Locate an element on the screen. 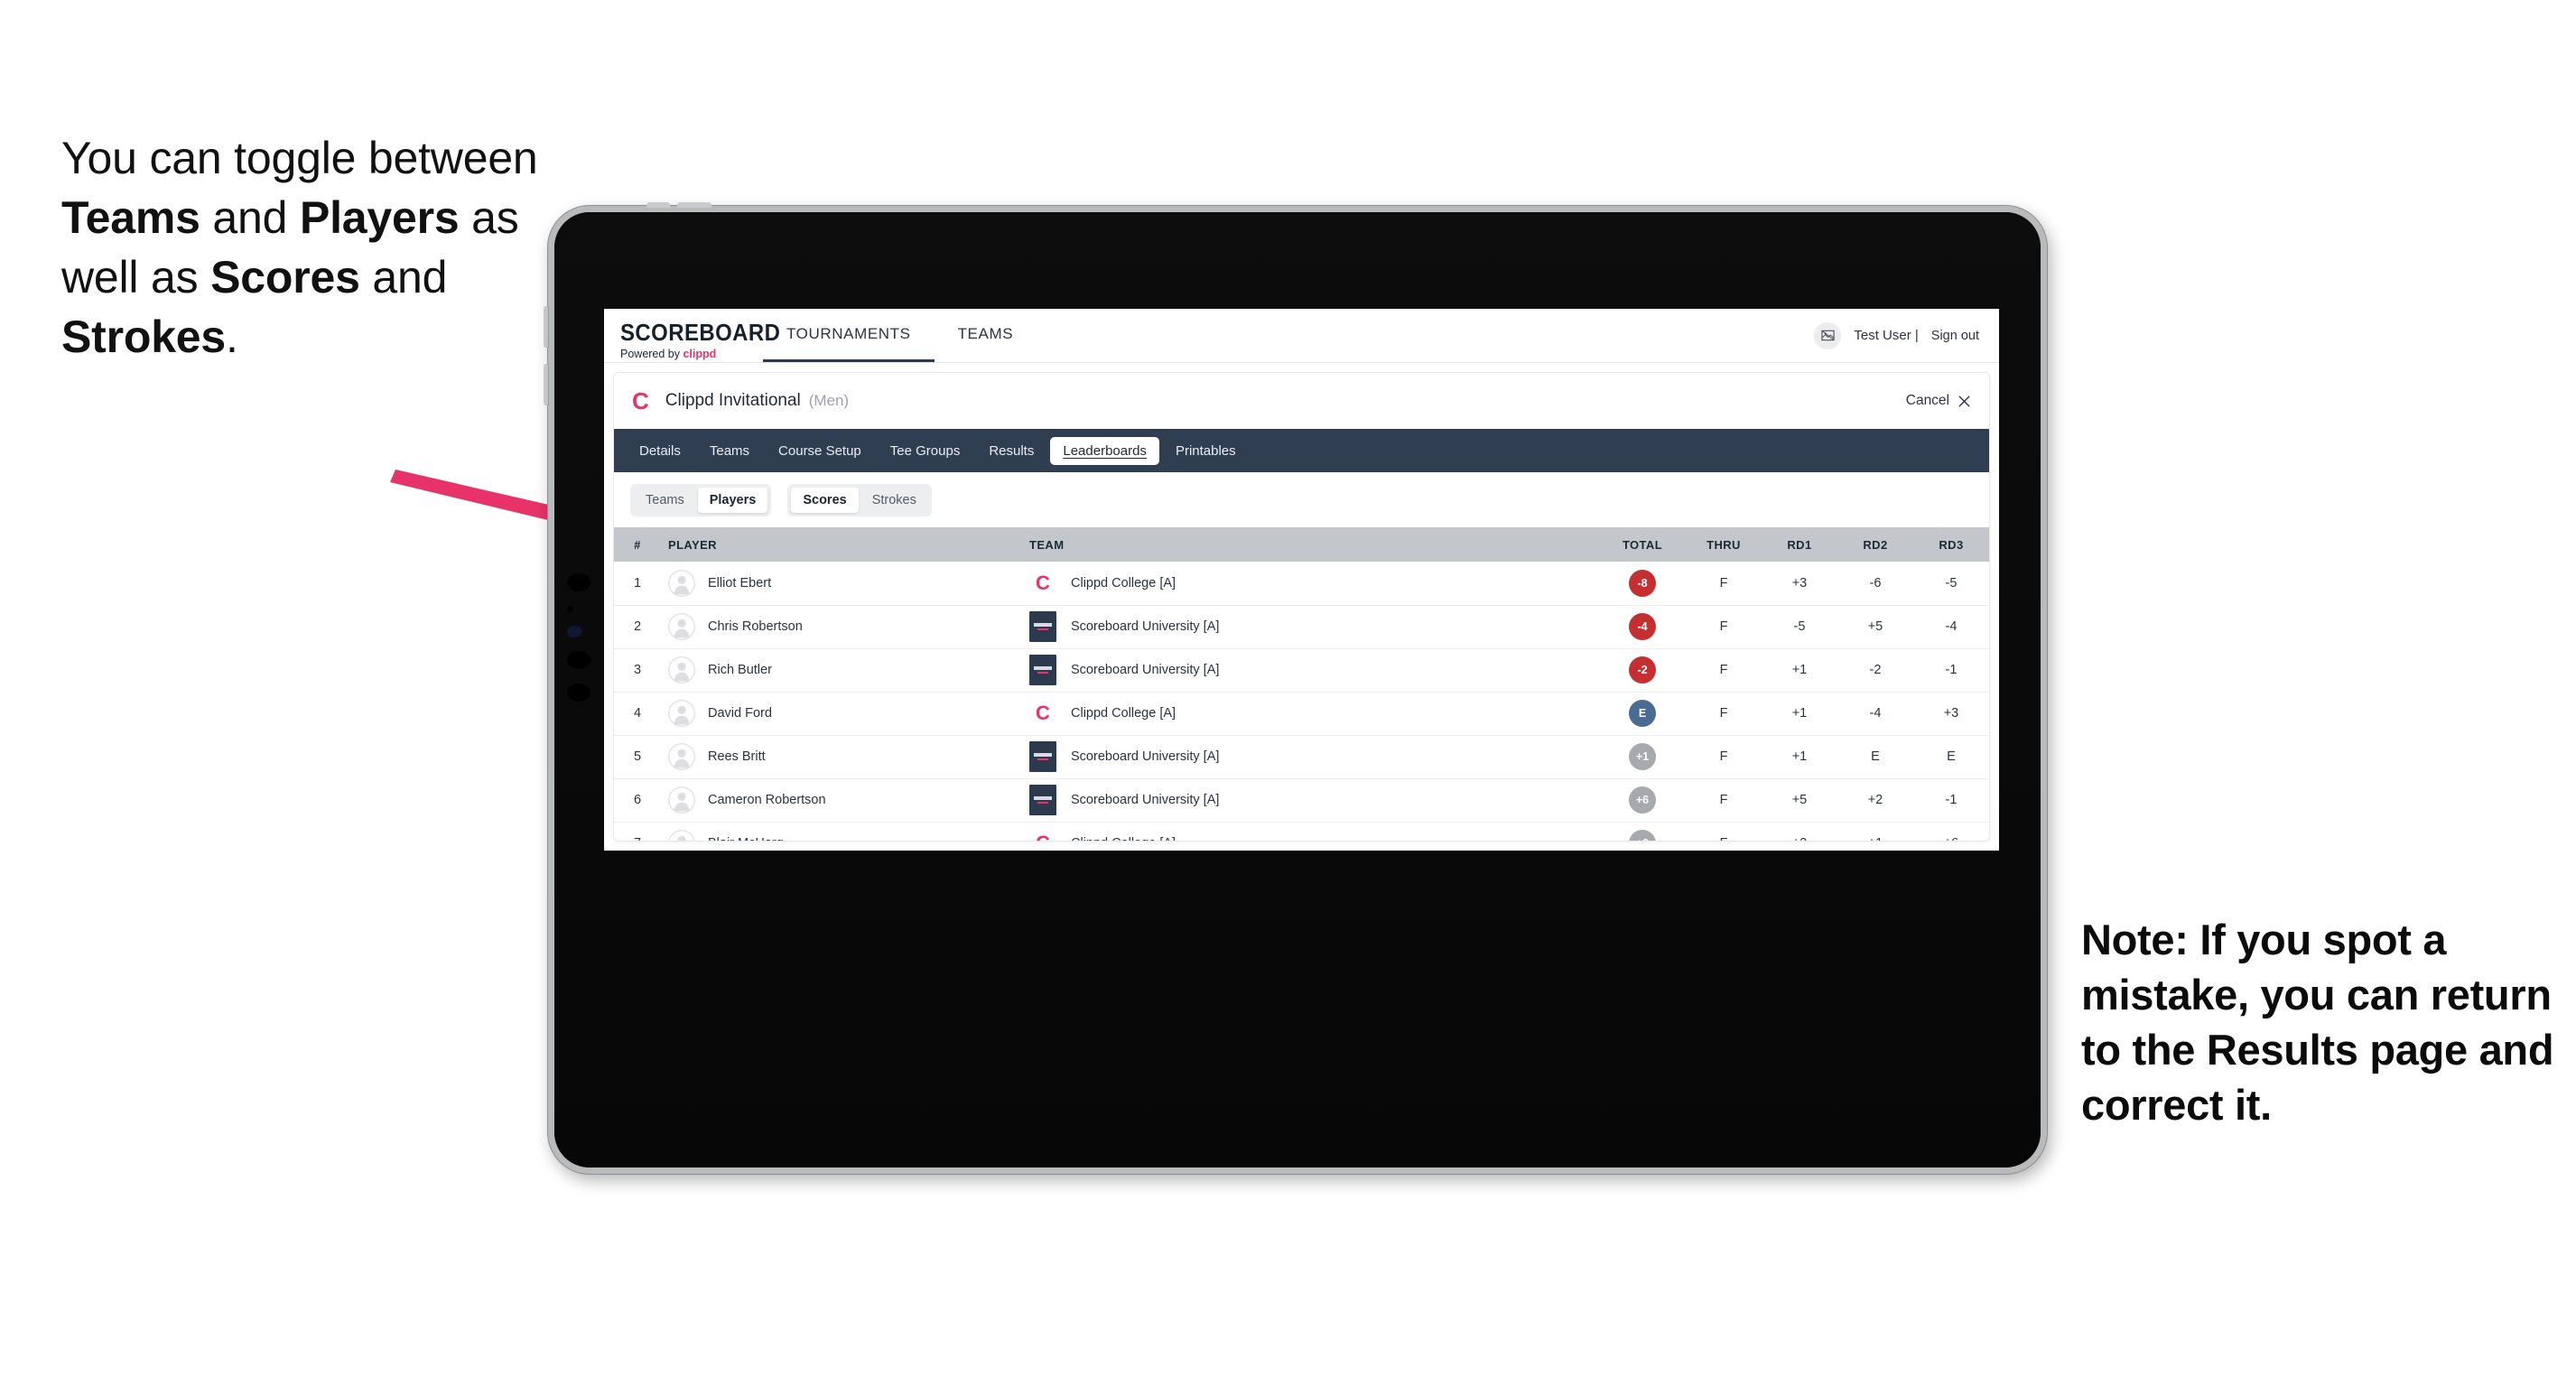 The height and width of the screenshot is (1386, 2576). entity-toggle: Teams Players is located at coordinates (701, 500).